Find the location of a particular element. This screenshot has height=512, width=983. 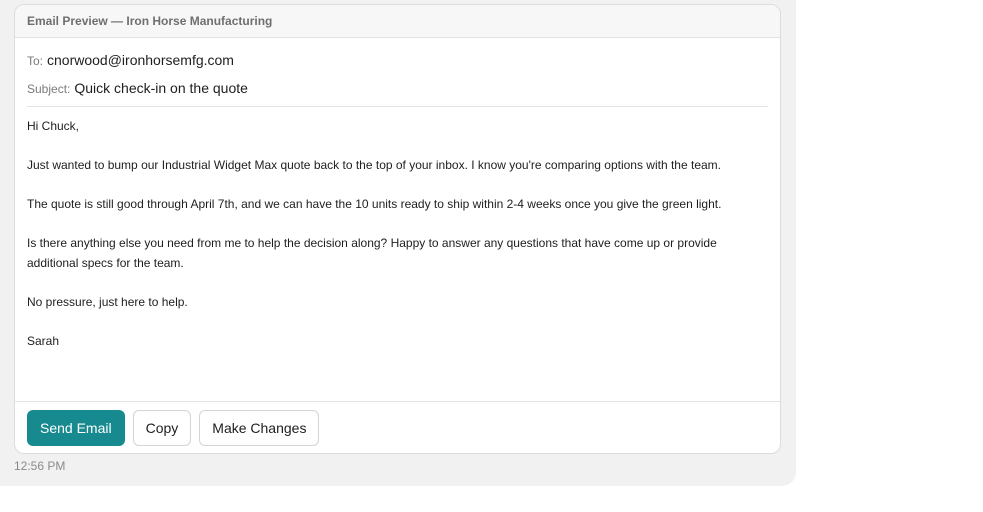

email-signature: Sarah is located at coordinates (43, 340).